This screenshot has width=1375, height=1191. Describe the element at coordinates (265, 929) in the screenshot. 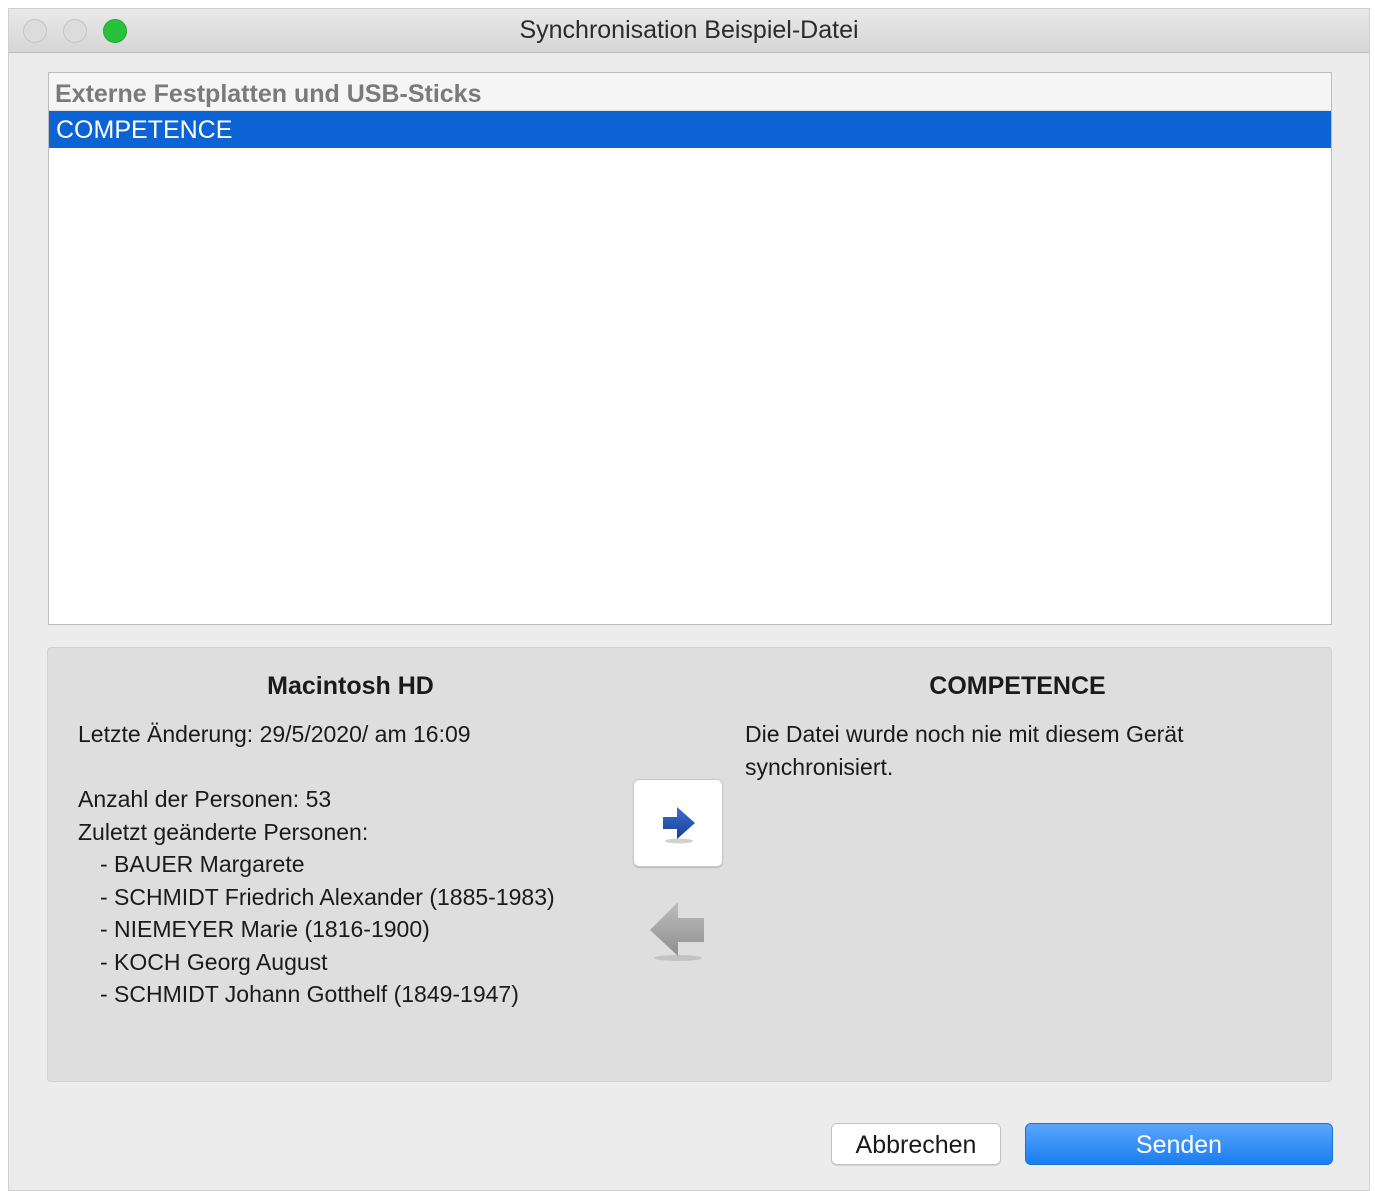

I see `recent-person-item: - NIEMEYER Marie (1816-1900)` at that location.